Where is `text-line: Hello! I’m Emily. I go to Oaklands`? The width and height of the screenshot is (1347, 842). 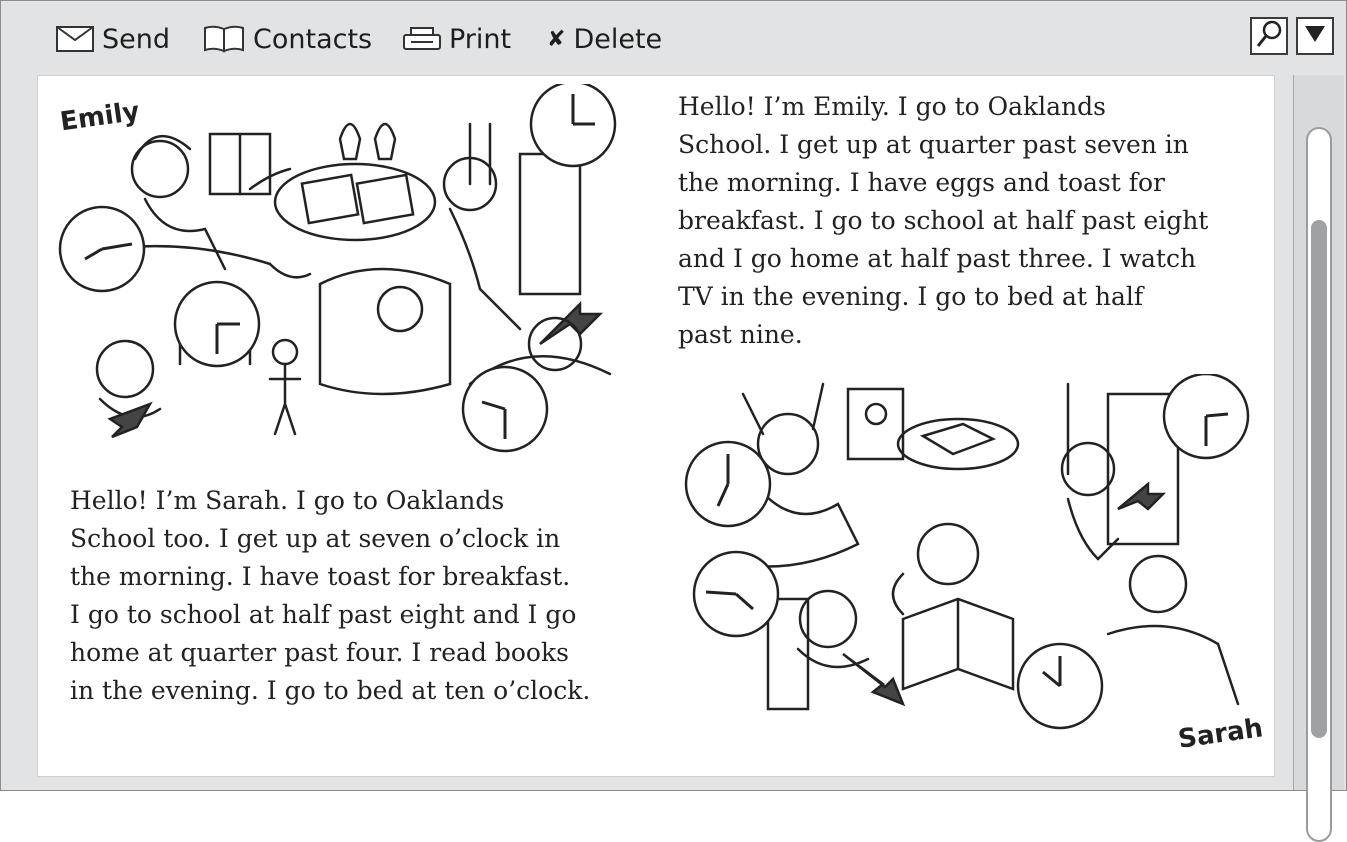
text-line: Hello! I’m Emily. I go to Oaklands is located at coordinates (892, 106).